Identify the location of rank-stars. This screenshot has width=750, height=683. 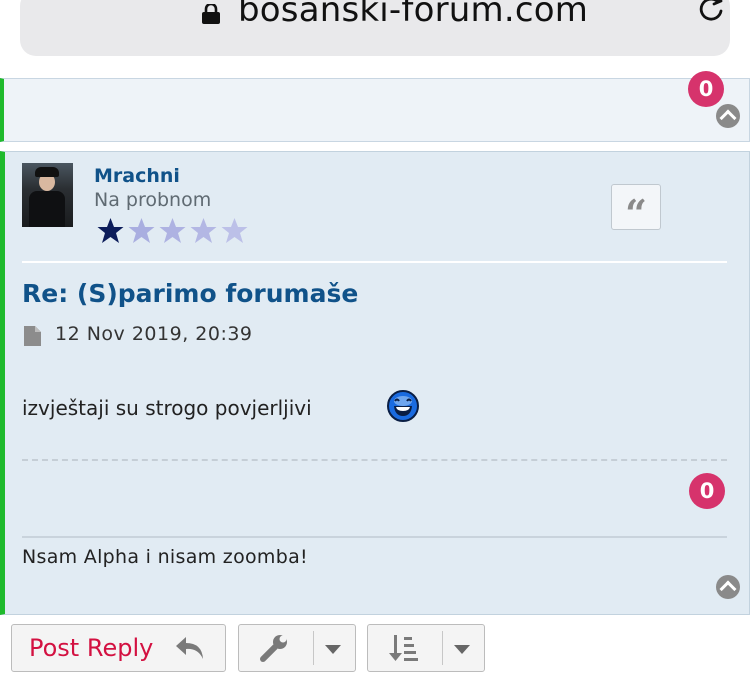
(172, 231).